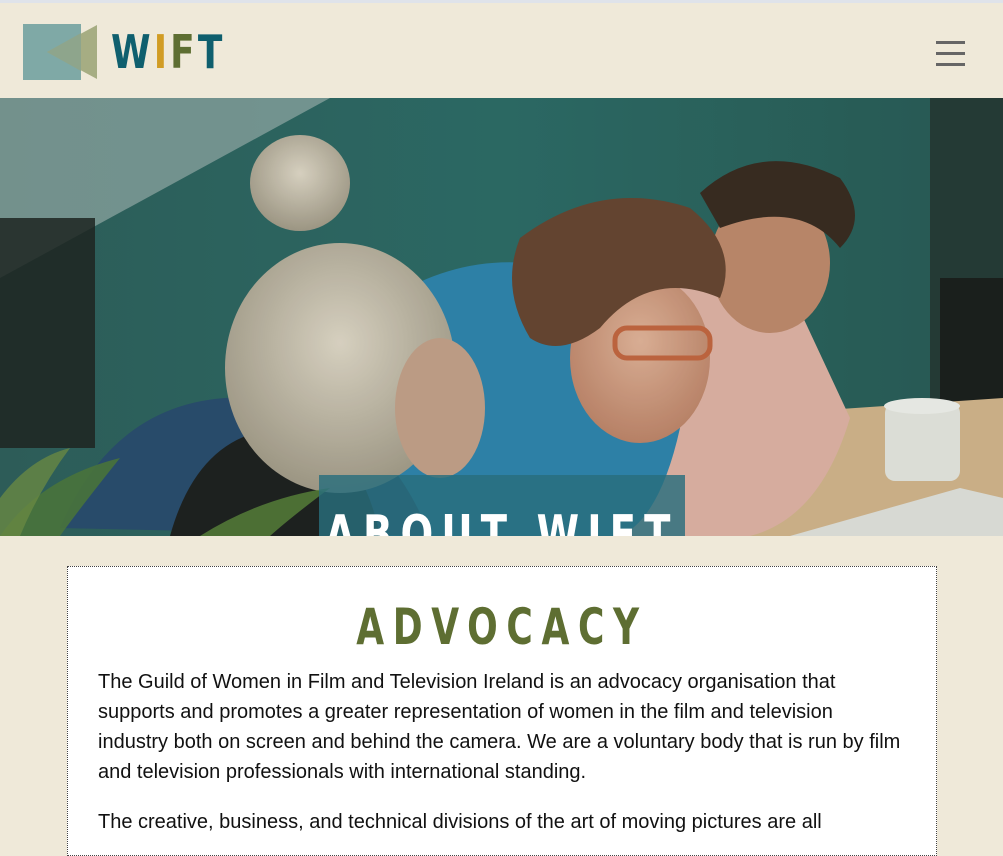 Image resolution: width=1003 pixels, height=856 pixels. I want to click on hero-title-box: ABOUT WIFT, so click(502, 505).